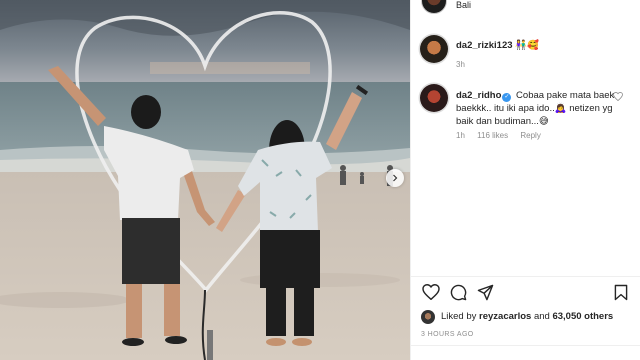 The image size is (640, 360). Describe the element at coordinates (460, 135) in the screenshot. I see `comment-time: 1h` at that location.